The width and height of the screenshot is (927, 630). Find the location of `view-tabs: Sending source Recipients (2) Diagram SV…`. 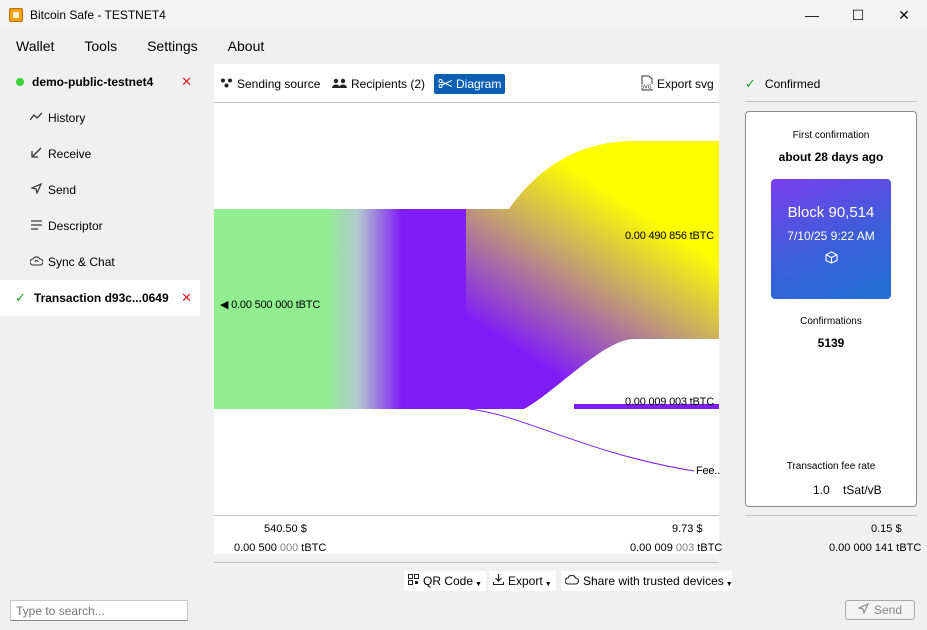

view-tabs: Sending source Recipients (2) Diagram SV… is located at coordinates (466, 83).